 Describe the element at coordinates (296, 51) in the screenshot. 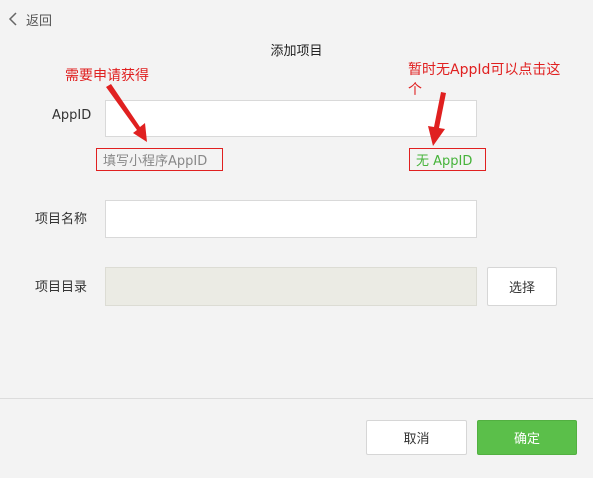

I see `page-title: 添加项目` at that location.